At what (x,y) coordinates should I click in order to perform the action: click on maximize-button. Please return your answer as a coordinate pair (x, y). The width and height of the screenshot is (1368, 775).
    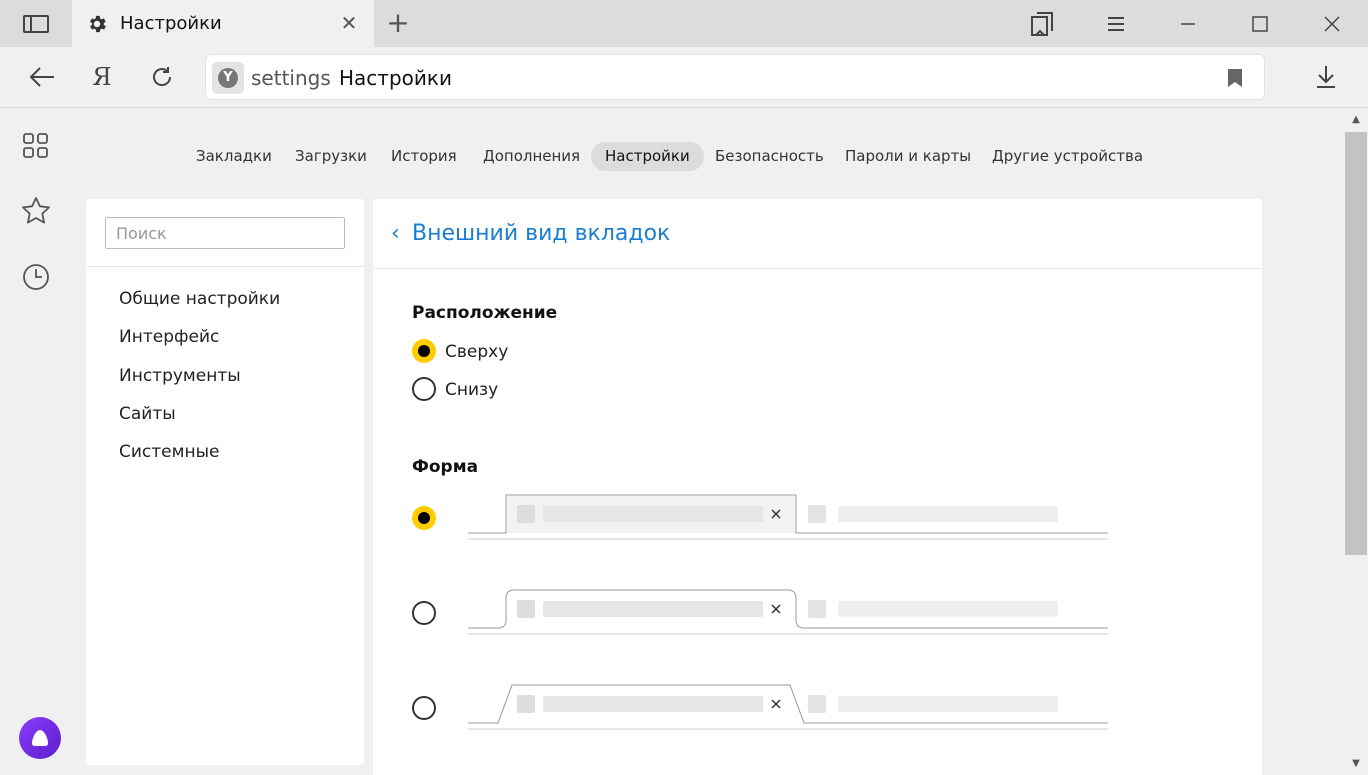
    Looking at the image, I should click on (1260, 23).